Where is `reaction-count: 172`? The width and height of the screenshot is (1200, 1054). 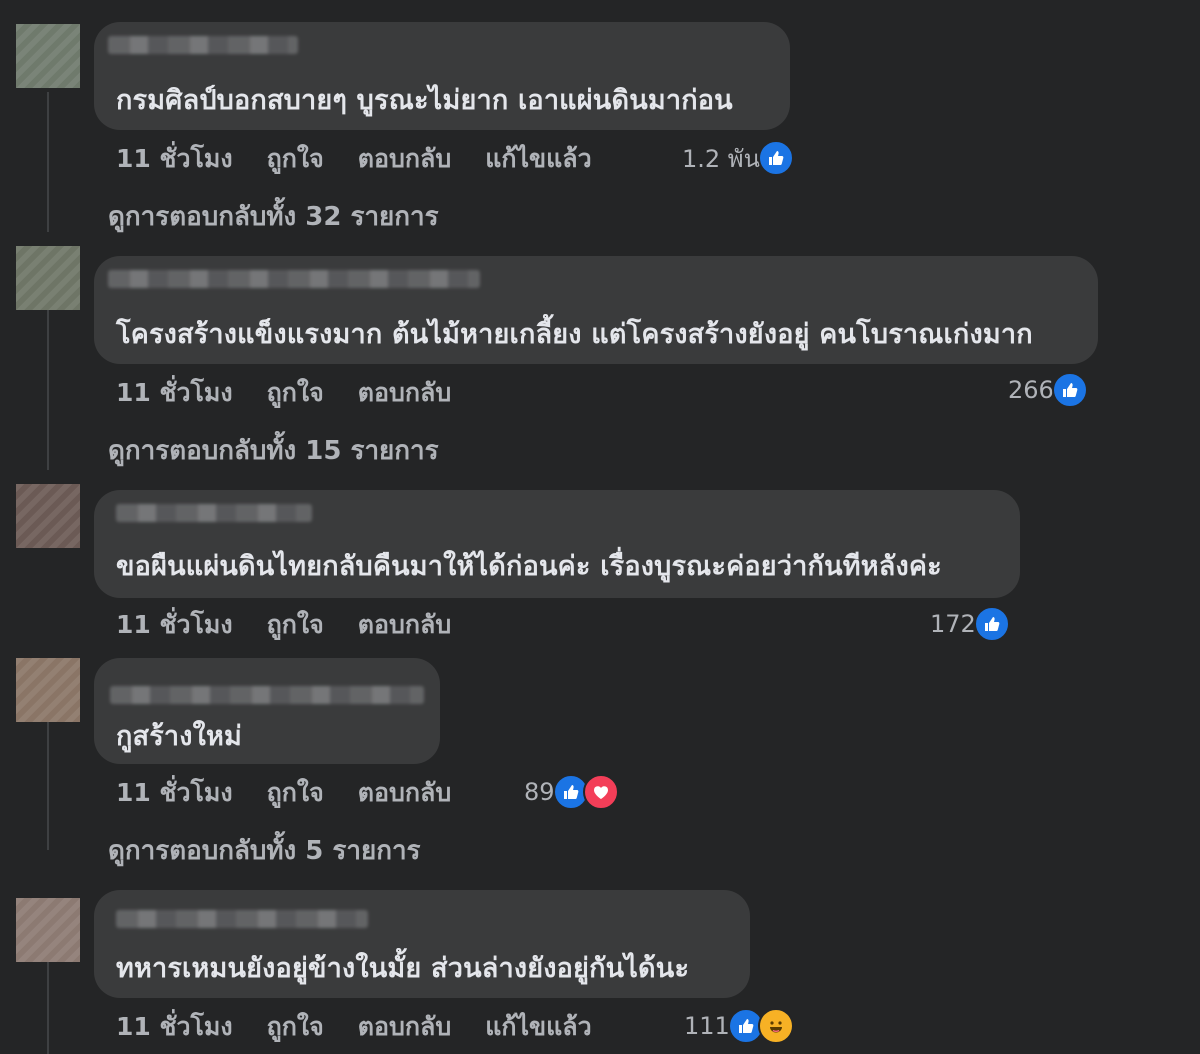
reaction-count: 172 is located at coordinates (953, 624).